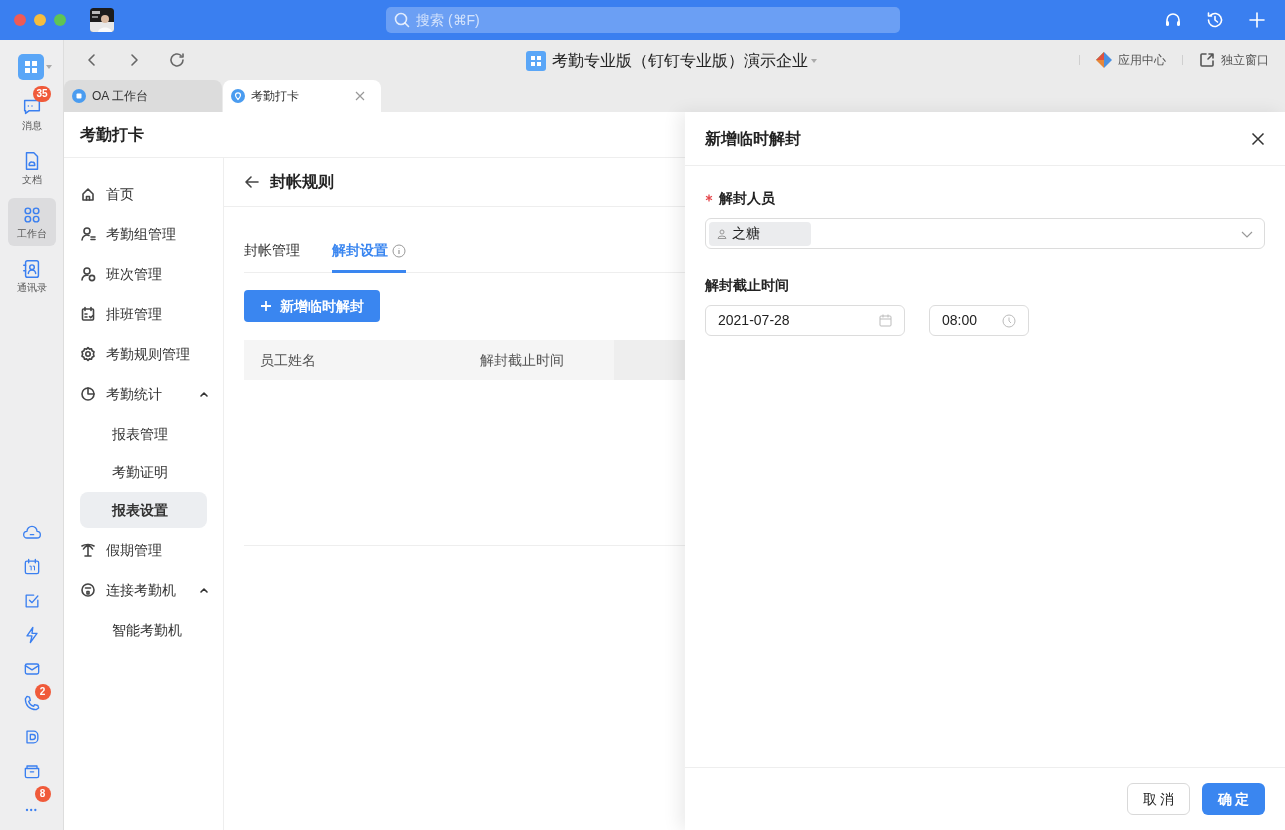 This screenshot has height=830, width=1285. I want to click on palm-tree-icon, so click(88, 550).